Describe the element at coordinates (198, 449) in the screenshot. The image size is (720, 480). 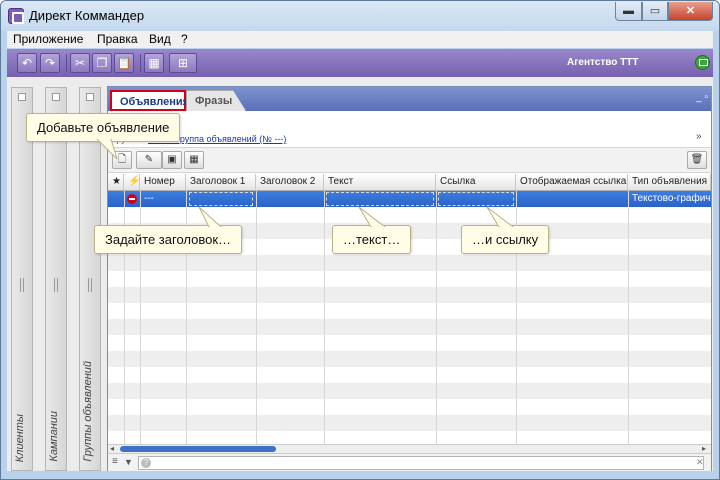
I see `scroll-thumb` at that location.